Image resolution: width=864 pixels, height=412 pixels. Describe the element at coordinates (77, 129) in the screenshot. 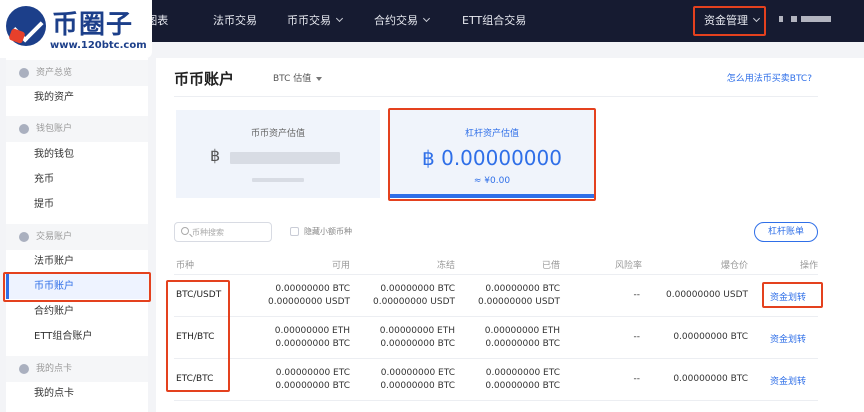

I see `sidebar-group-wallet: 钱包账户` at that location.